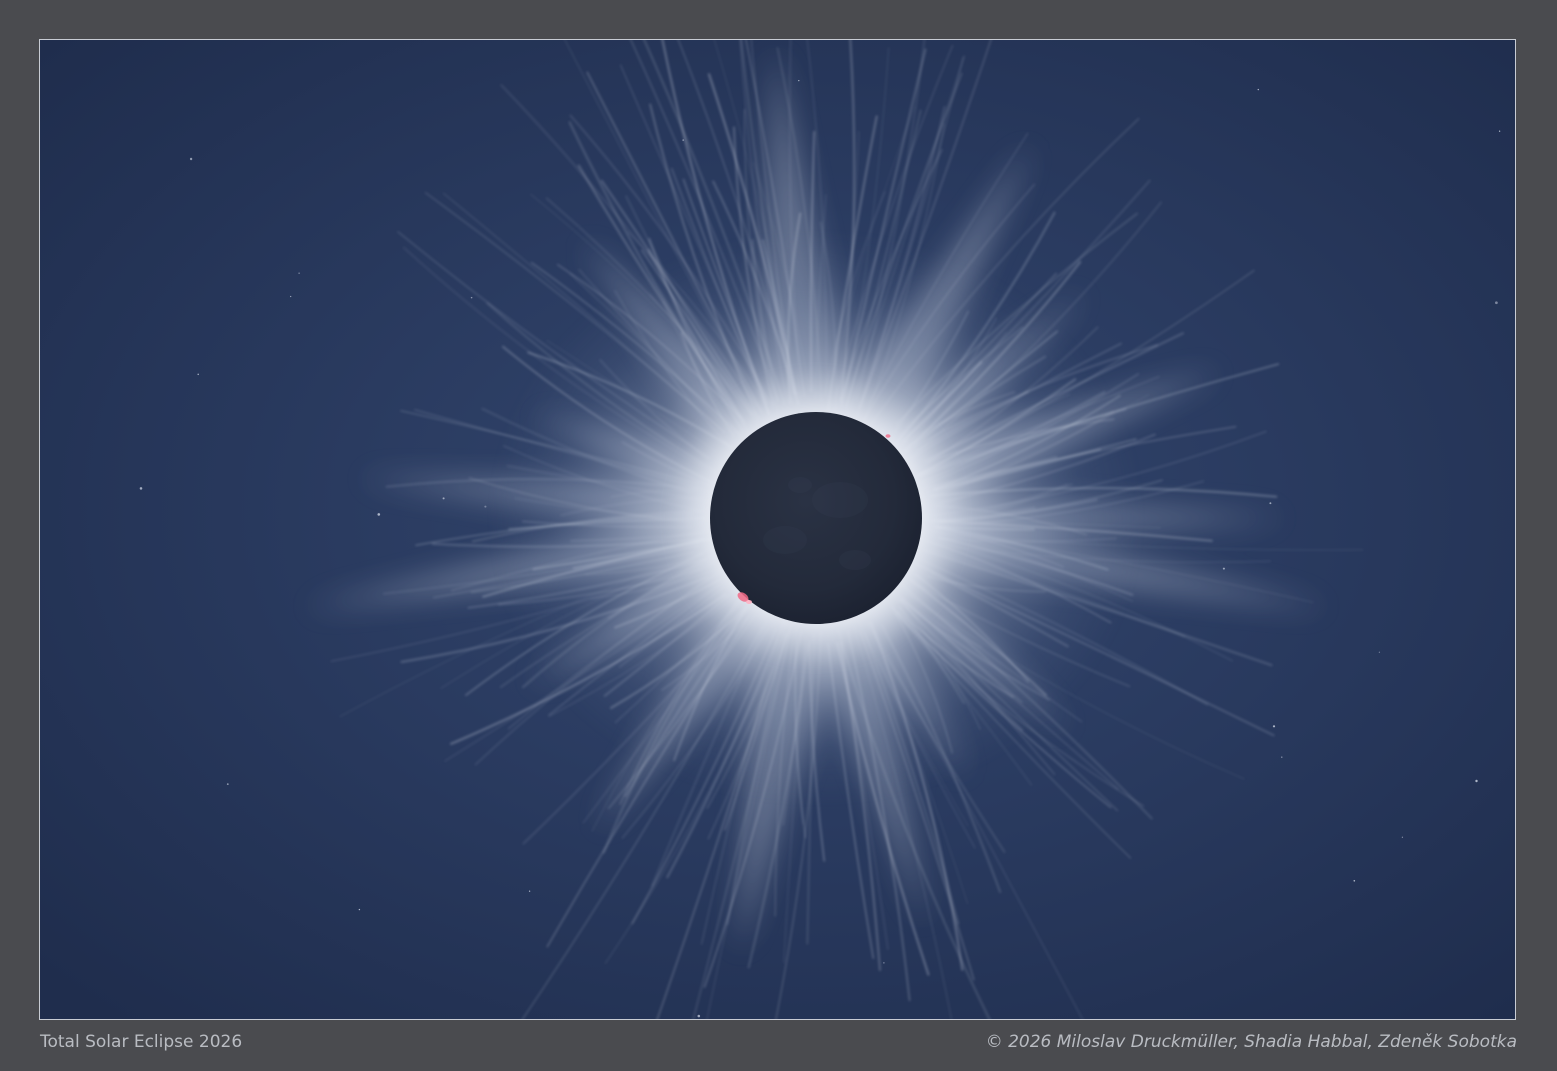 The width and height of the screenshot is (1557, 1071). Describe the element at coordinates (816, 518) in the screenshot. I see `moon-disk` at that location.